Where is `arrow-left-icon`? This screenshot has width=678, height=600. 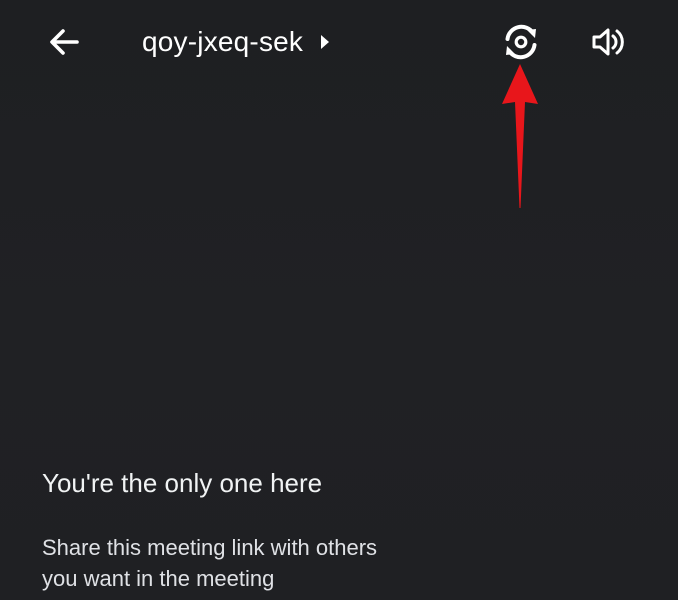 arrow-left-icon is located at coordinates (64, 42).